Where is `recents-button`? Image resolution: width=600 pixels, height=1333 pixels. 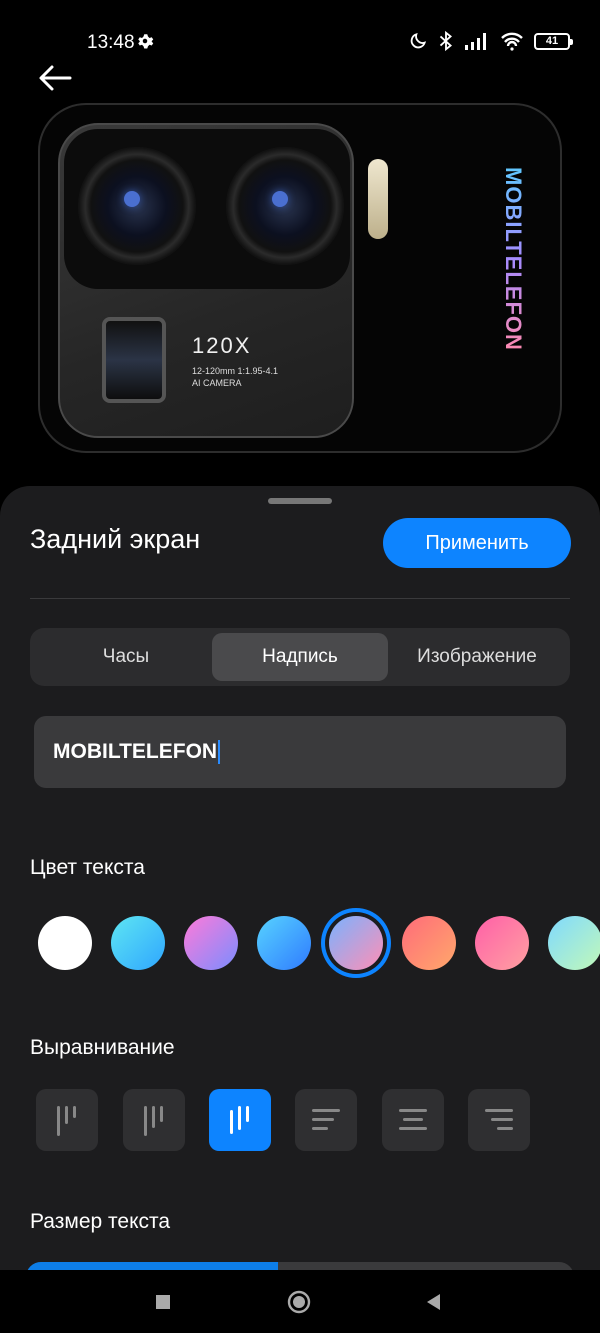
recents-button is located at coordinates (163, 1302).